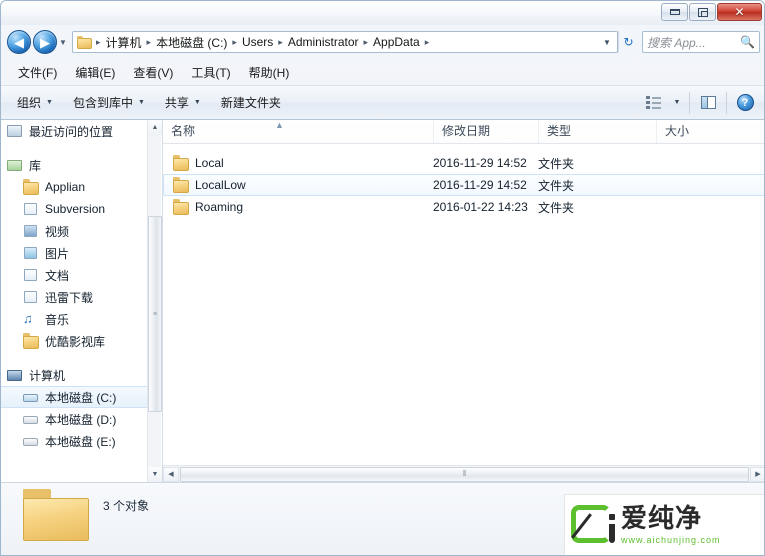  Describe the element at coordinates (677, 102) in the screenshot. I see `change-view-dropdown: ▼` at that location.